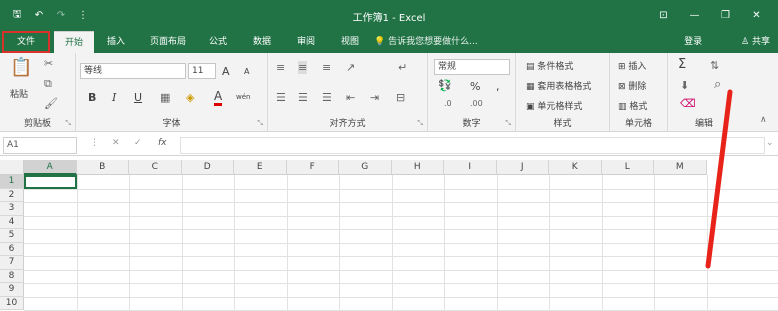 This screenshot has height=311, width=778. I want to click on percent-button: %, so click(475, 86).